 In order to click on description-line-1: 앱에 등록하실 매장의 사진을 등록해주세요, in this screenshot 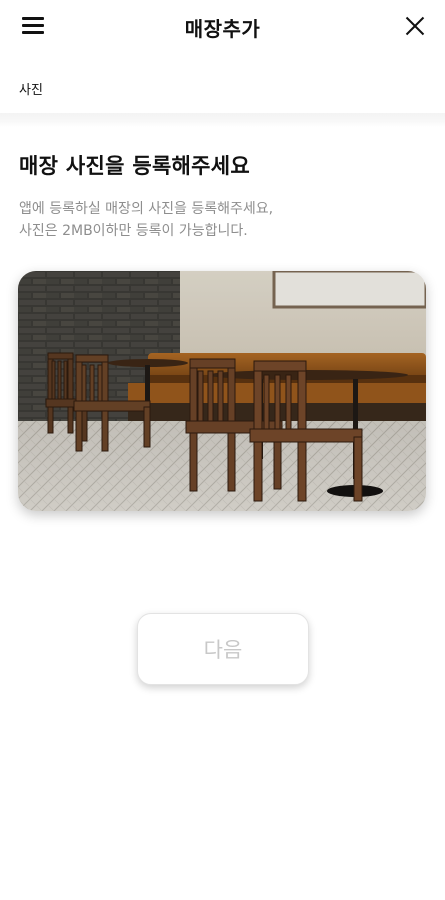, I will do `click(146, 209)`.